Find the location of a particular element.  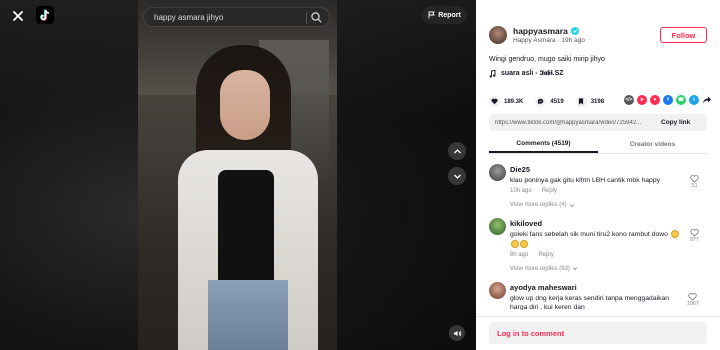

comment-icon is located at coordinates (541, 101).